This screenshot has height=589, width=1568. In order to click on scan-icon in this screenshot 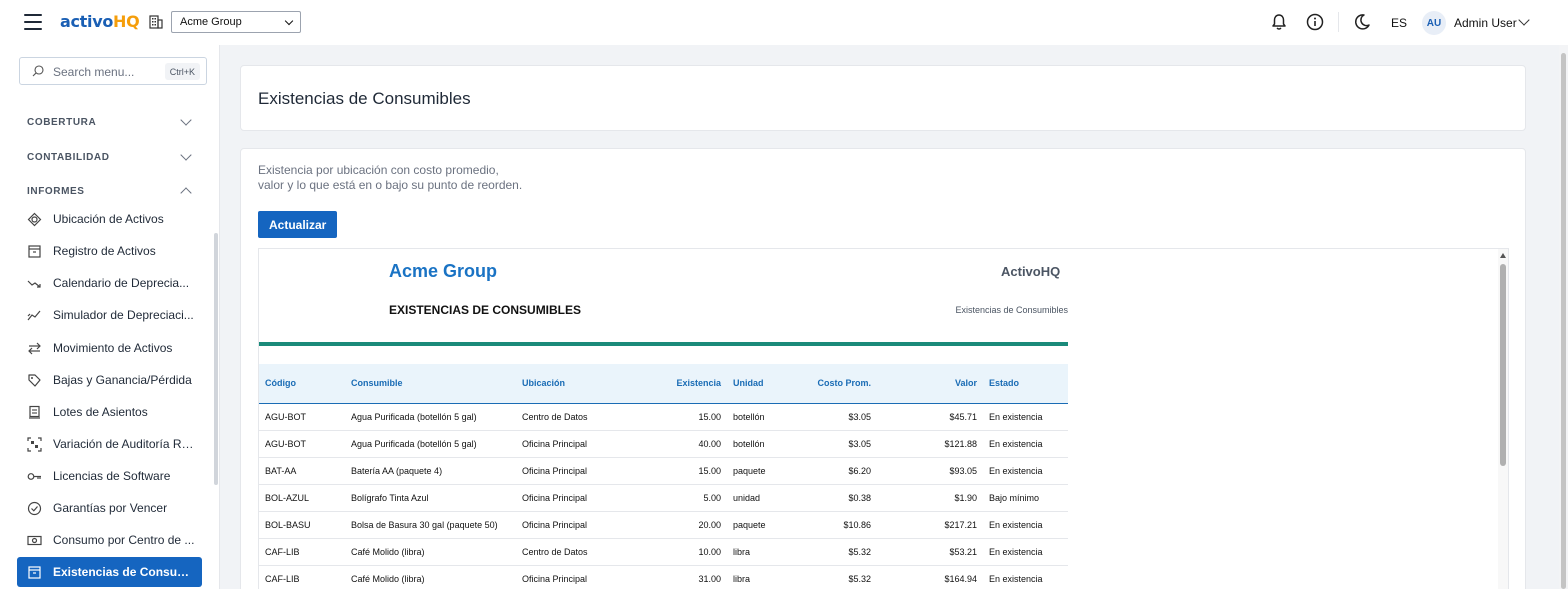, I will do `click(34, 444)`.